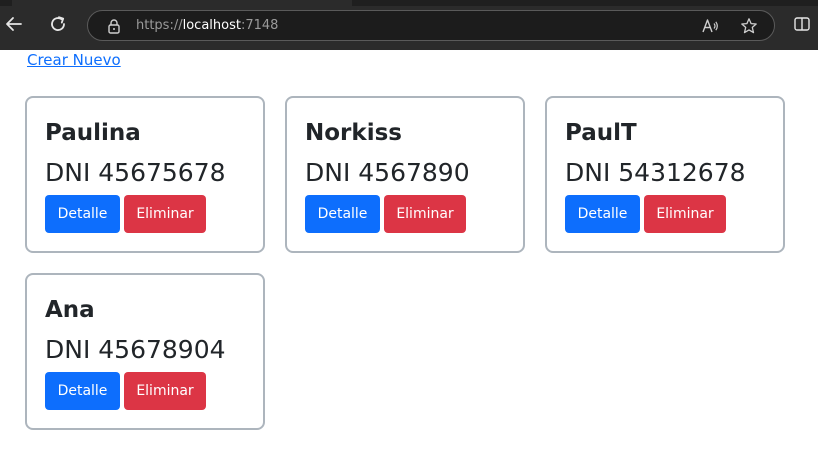  I want to click on person-card: Paulina DNI 45675678 Detalle Eliminar, so click(145, 174).